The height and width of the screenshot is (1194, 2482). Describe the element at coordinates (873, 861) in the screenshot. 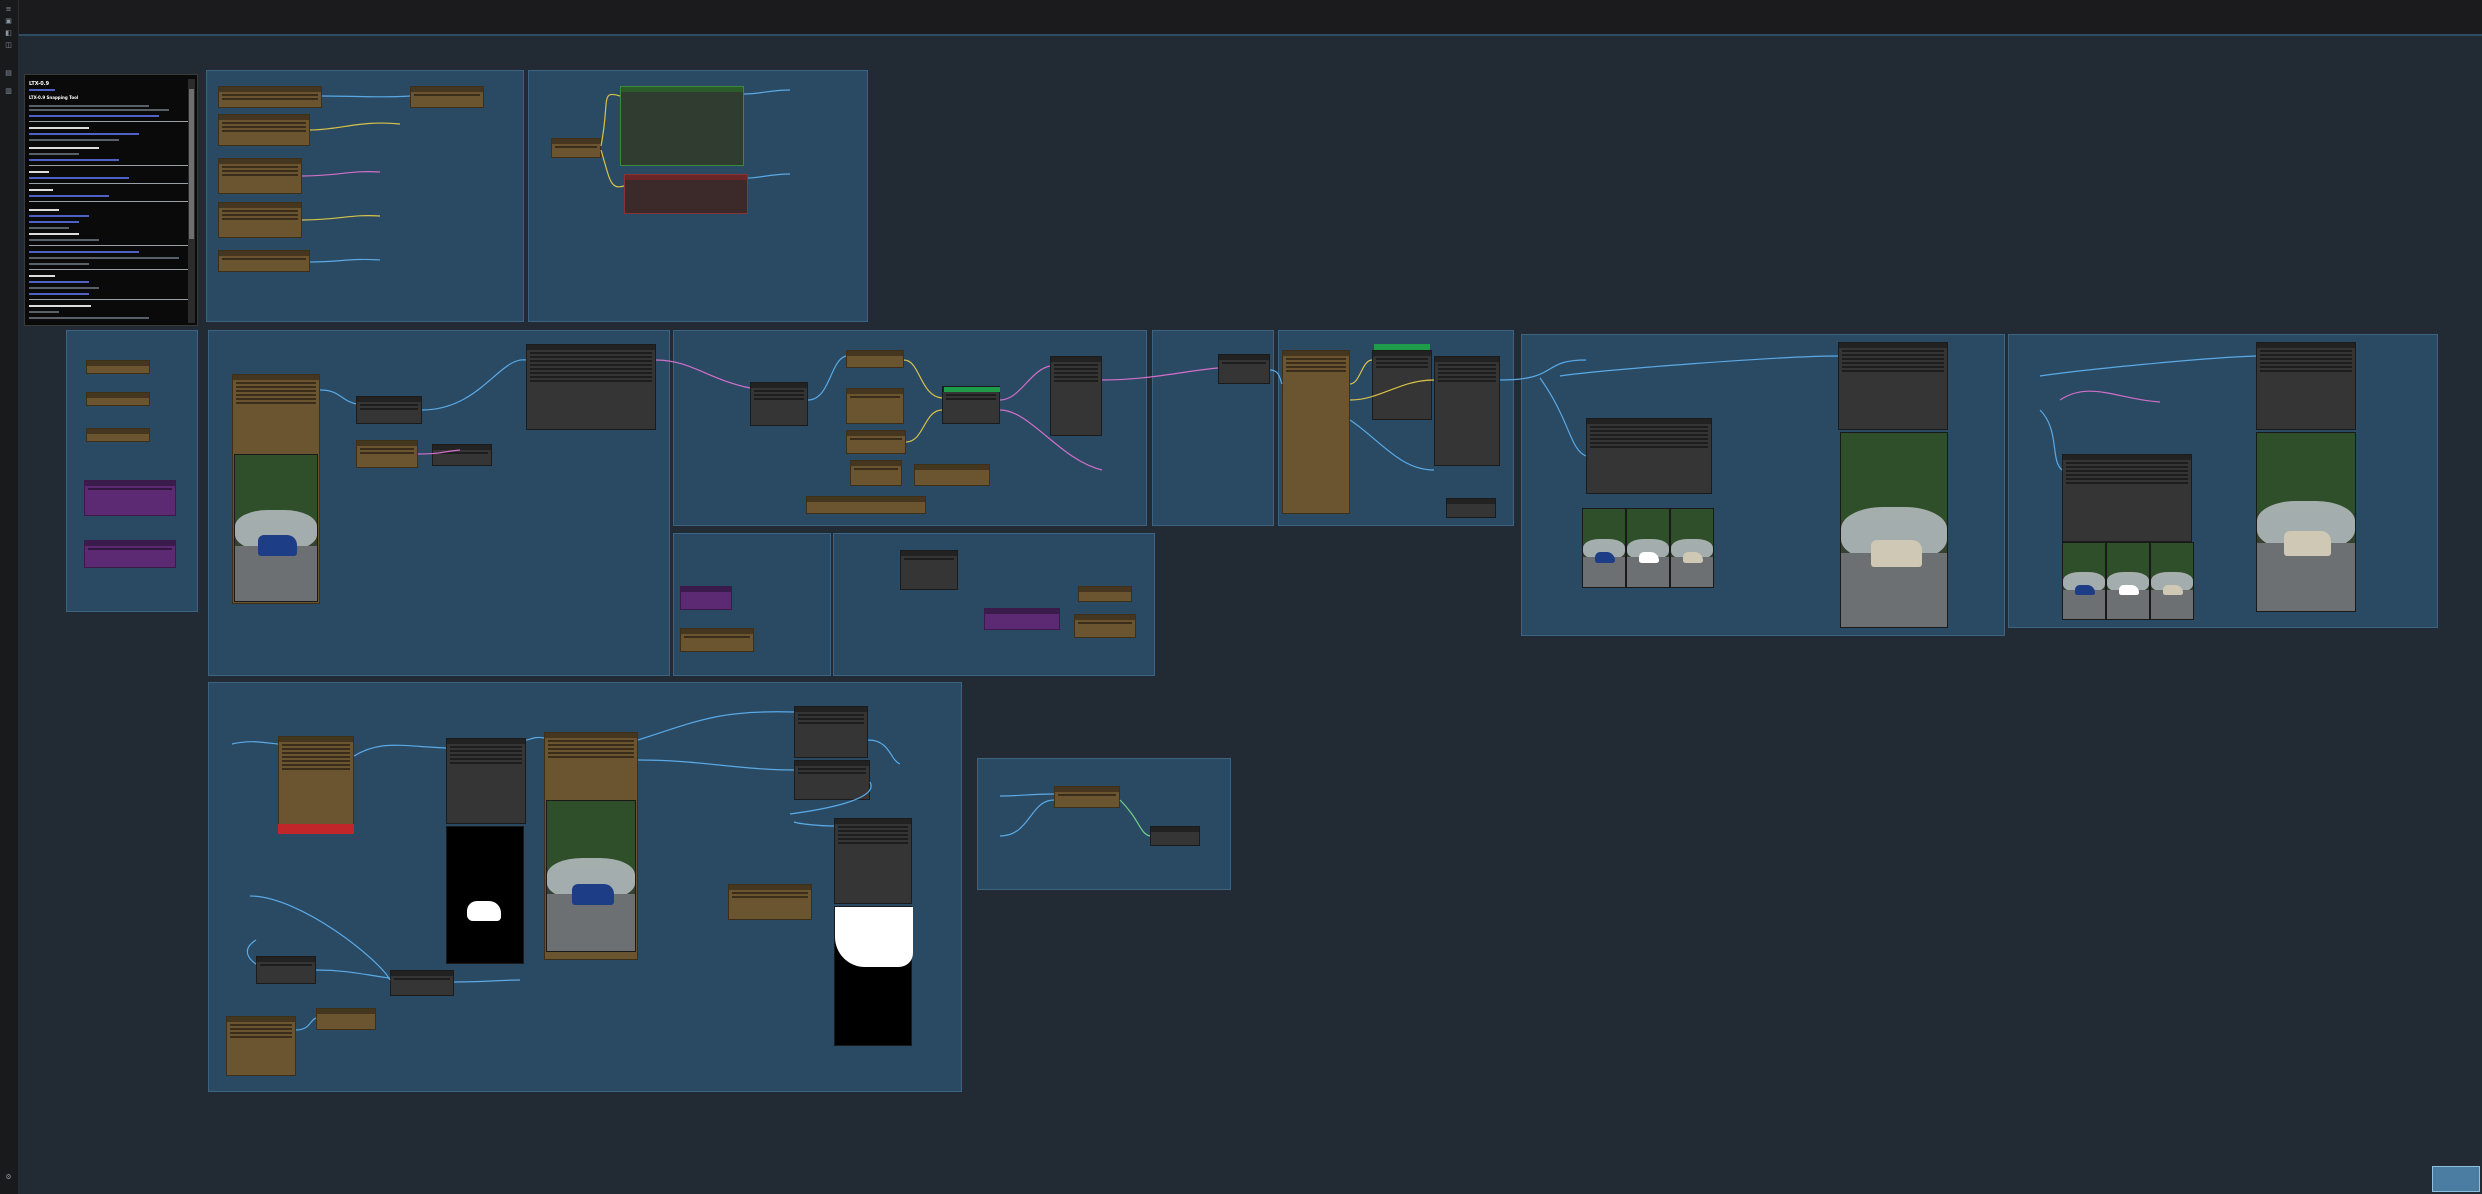

I see `node-mask-to-image` at that location.